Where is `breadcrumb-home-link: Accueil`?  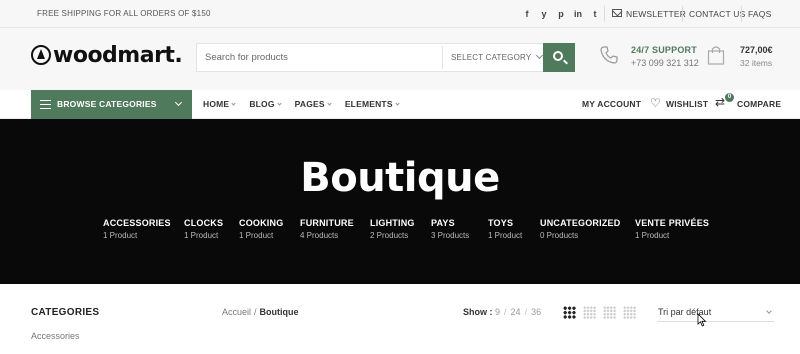 breadcrumb-home-link: Accueil is located at coordinates (236, 312).